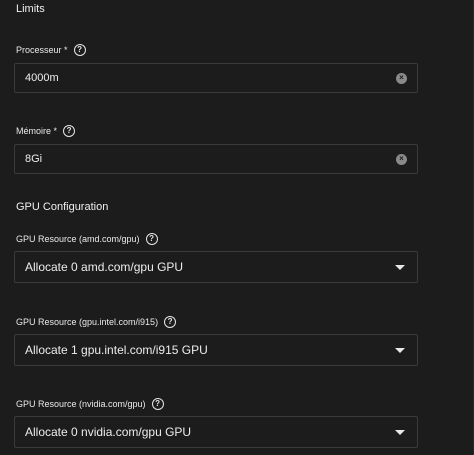 The image size is (474, 455). What do you see at coordinates (210, 432) in the screenshot?
I see `gpu-nvidia-value: Allocate 0 nvidia.com/gpu GPU` at bounding box center [210, 432].